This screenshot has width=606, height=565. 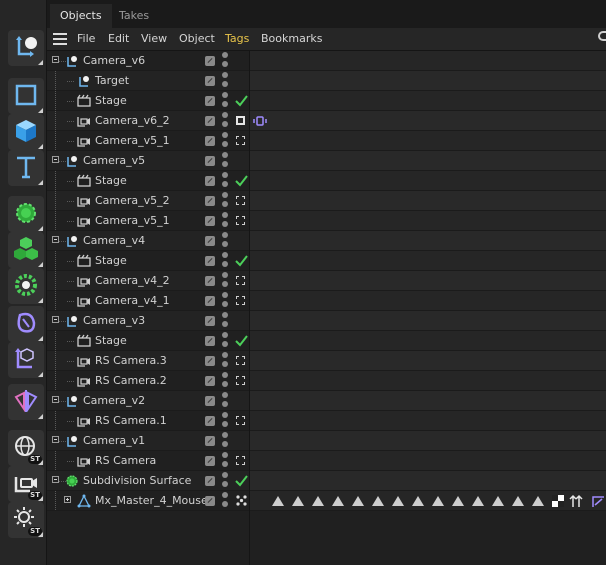 What do you see at coordinates (26, 48) in the screenshot?
I see `null-axis-tool` at bounding box center [26, 48].